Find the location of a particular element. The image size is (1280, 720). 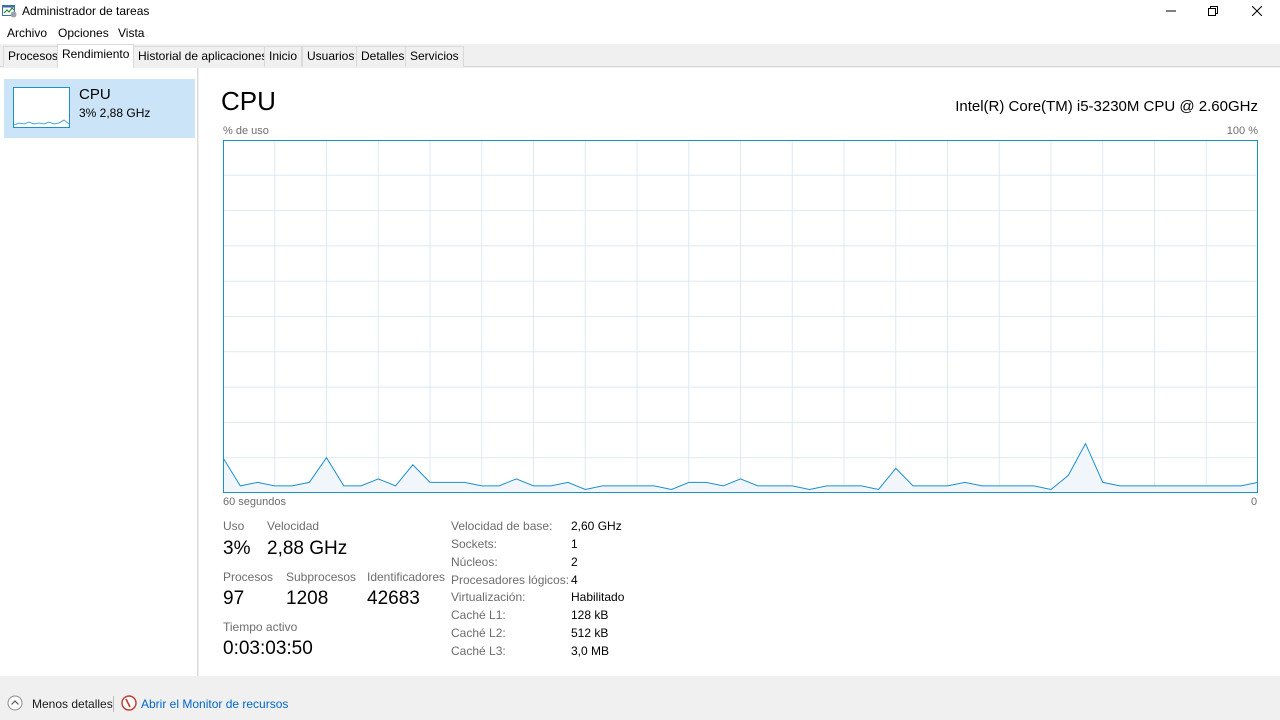

threads-value: 1208 is located at coordinates (307, 598).